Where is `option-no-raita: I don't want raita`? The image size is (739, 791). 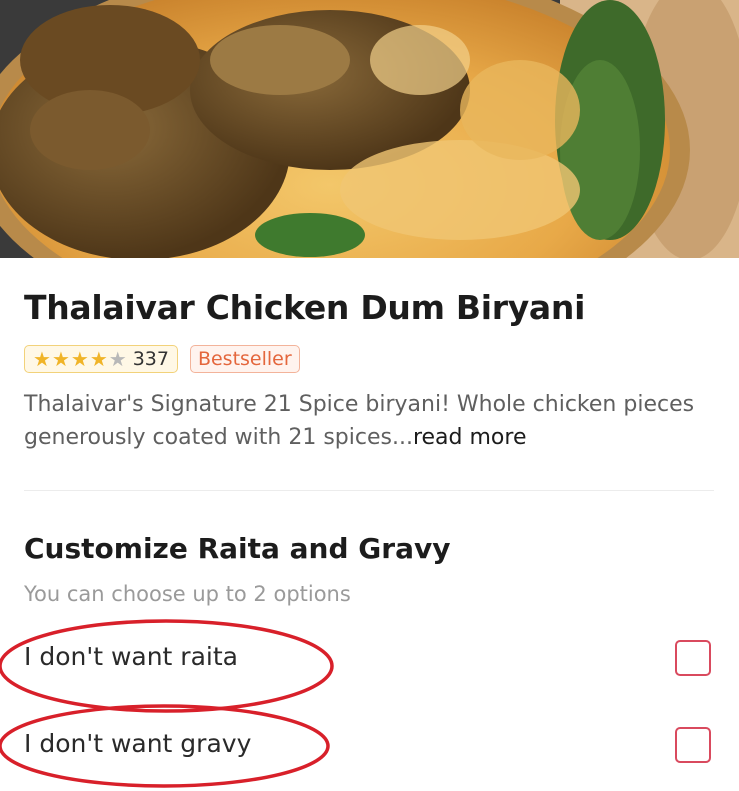 option-no-raita: I don't want raita is located at coordinates (369, 658).